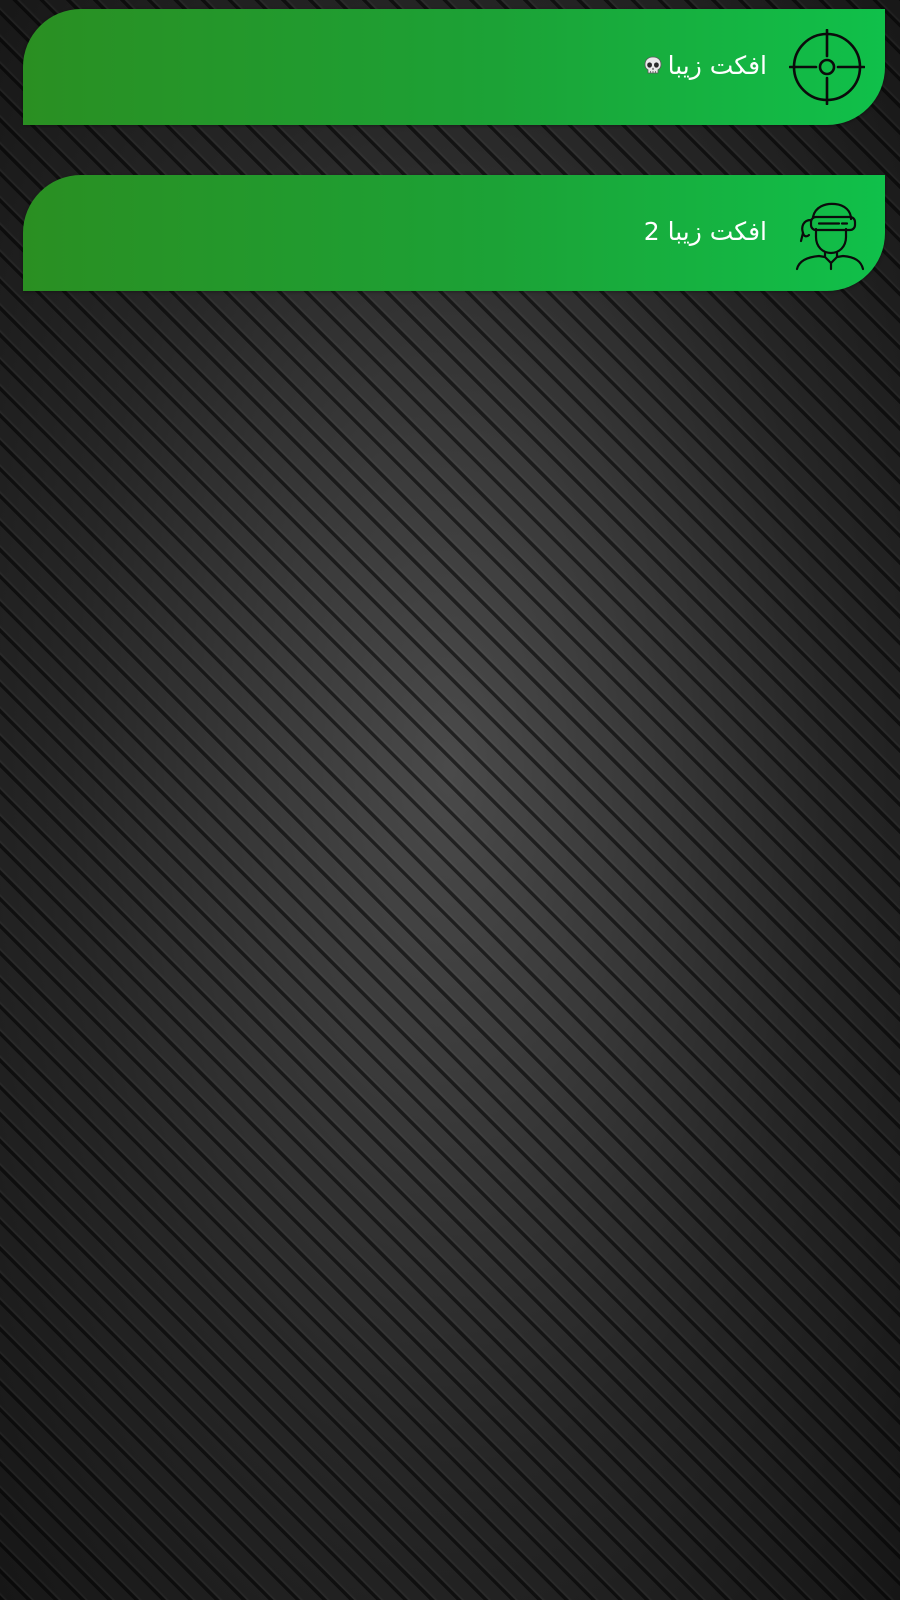 Image resolution: width=900 pixels, height=1600 pixels. I want to click on list-item-effect-2: افکت زیبا 2, so click(454, 233).